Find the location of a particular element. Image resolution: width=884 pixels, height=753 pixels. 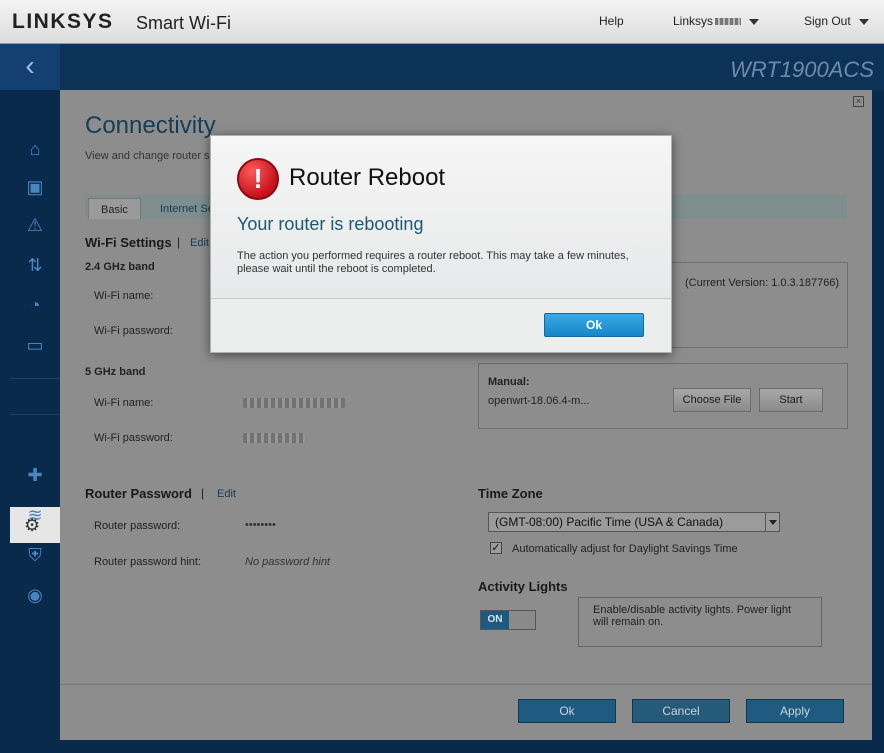

dst-checkbox: ✓ is located at coordinates (496, 548).